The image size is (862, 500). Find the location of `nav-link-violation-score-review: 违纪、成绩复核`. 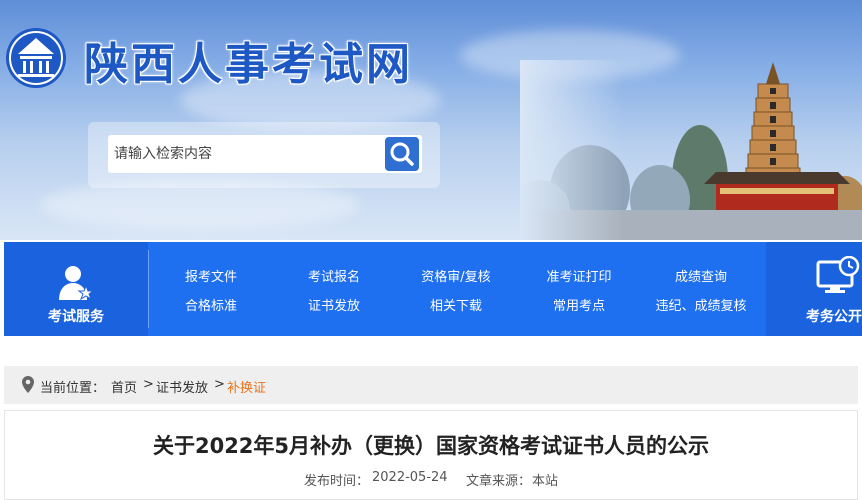

nav-link-violation-score-review: 违纪、成绩复核 is located at coordinates (701, 304).